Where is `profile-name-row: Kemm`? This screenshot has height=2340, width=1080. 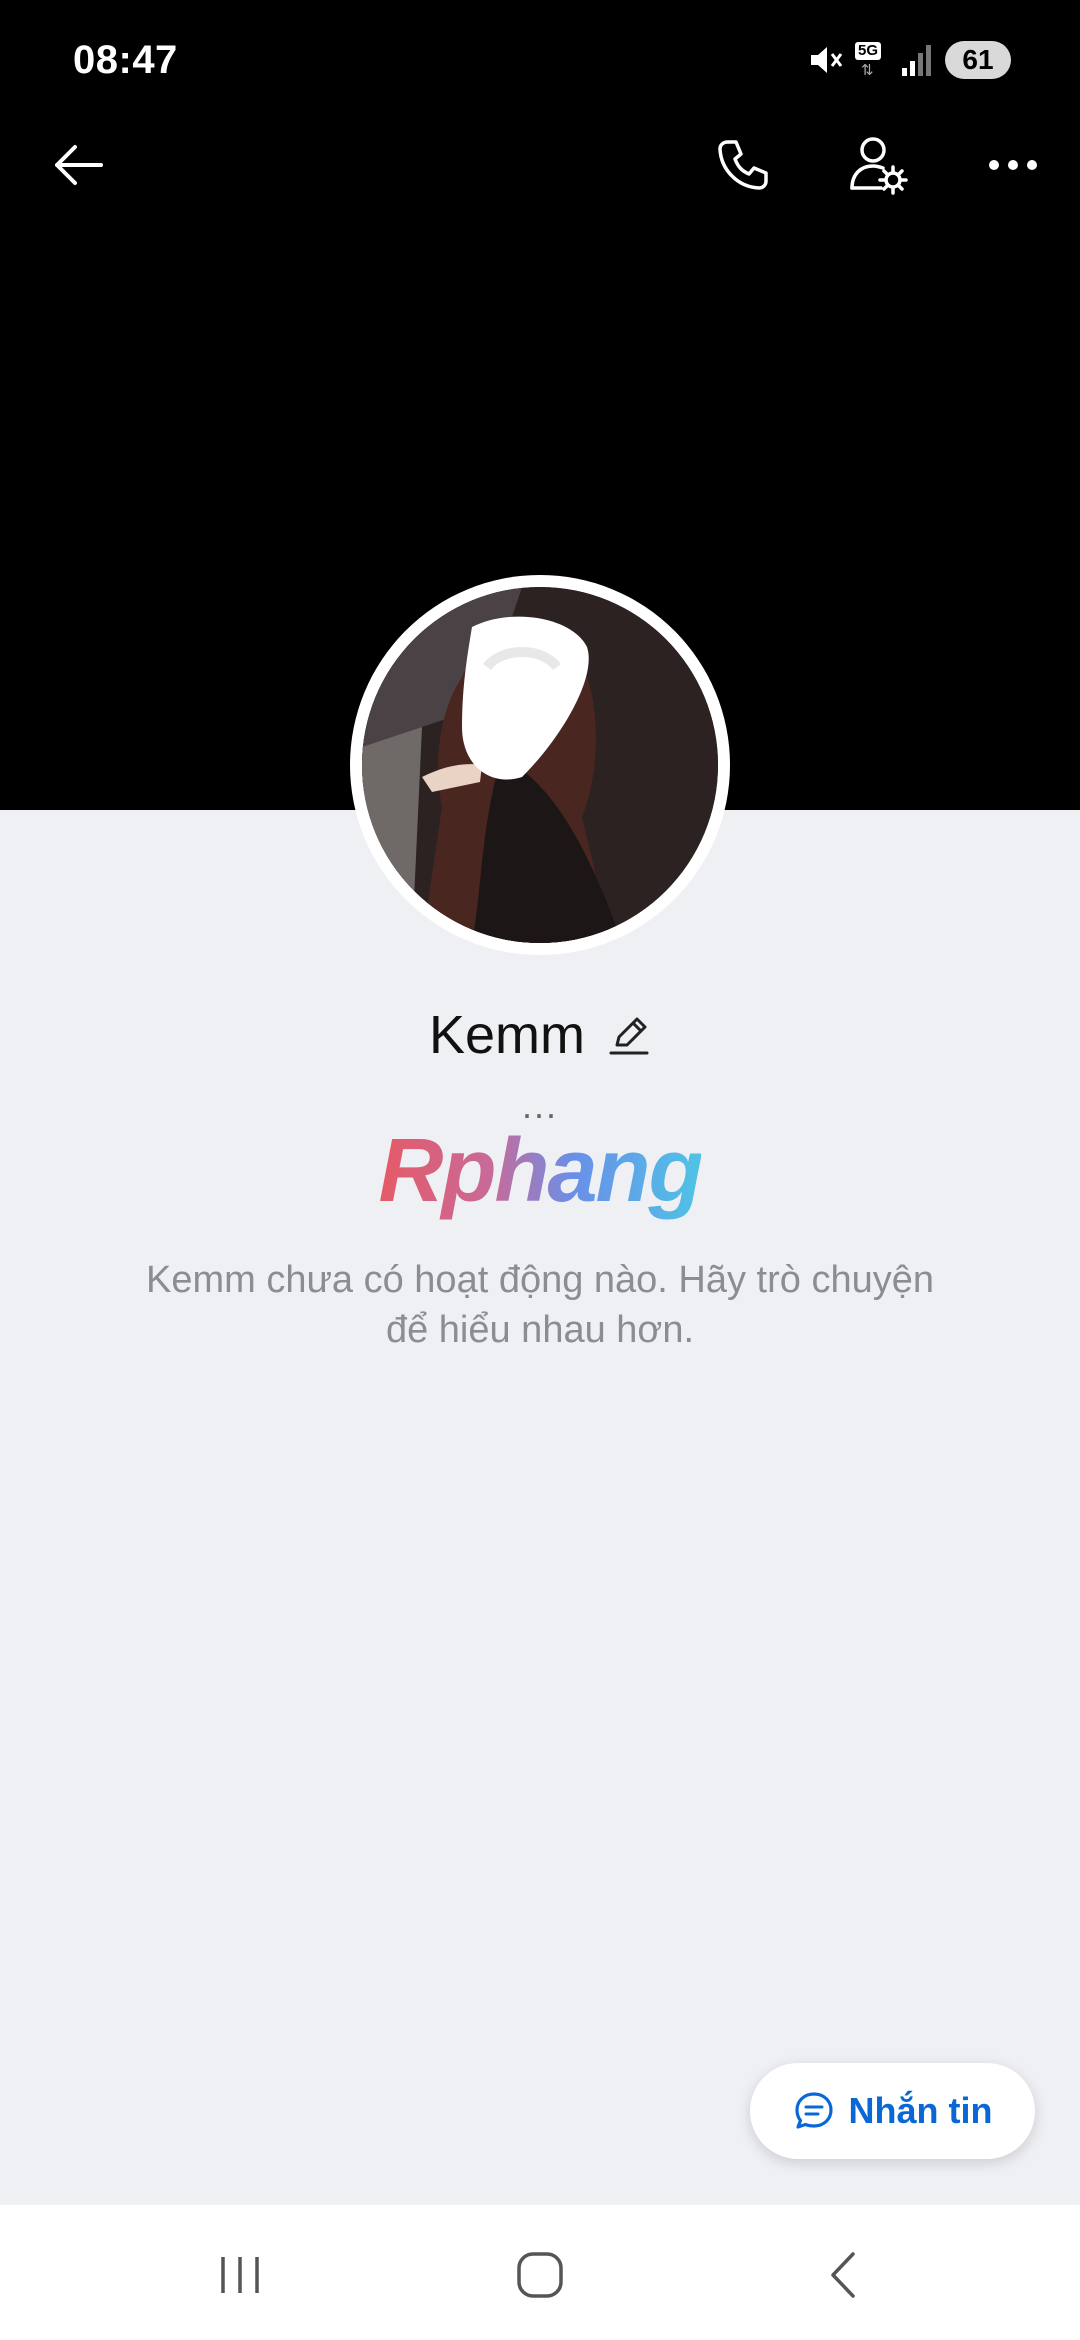
profile-name-row: Kemm is located at coordinates (540, 1035).